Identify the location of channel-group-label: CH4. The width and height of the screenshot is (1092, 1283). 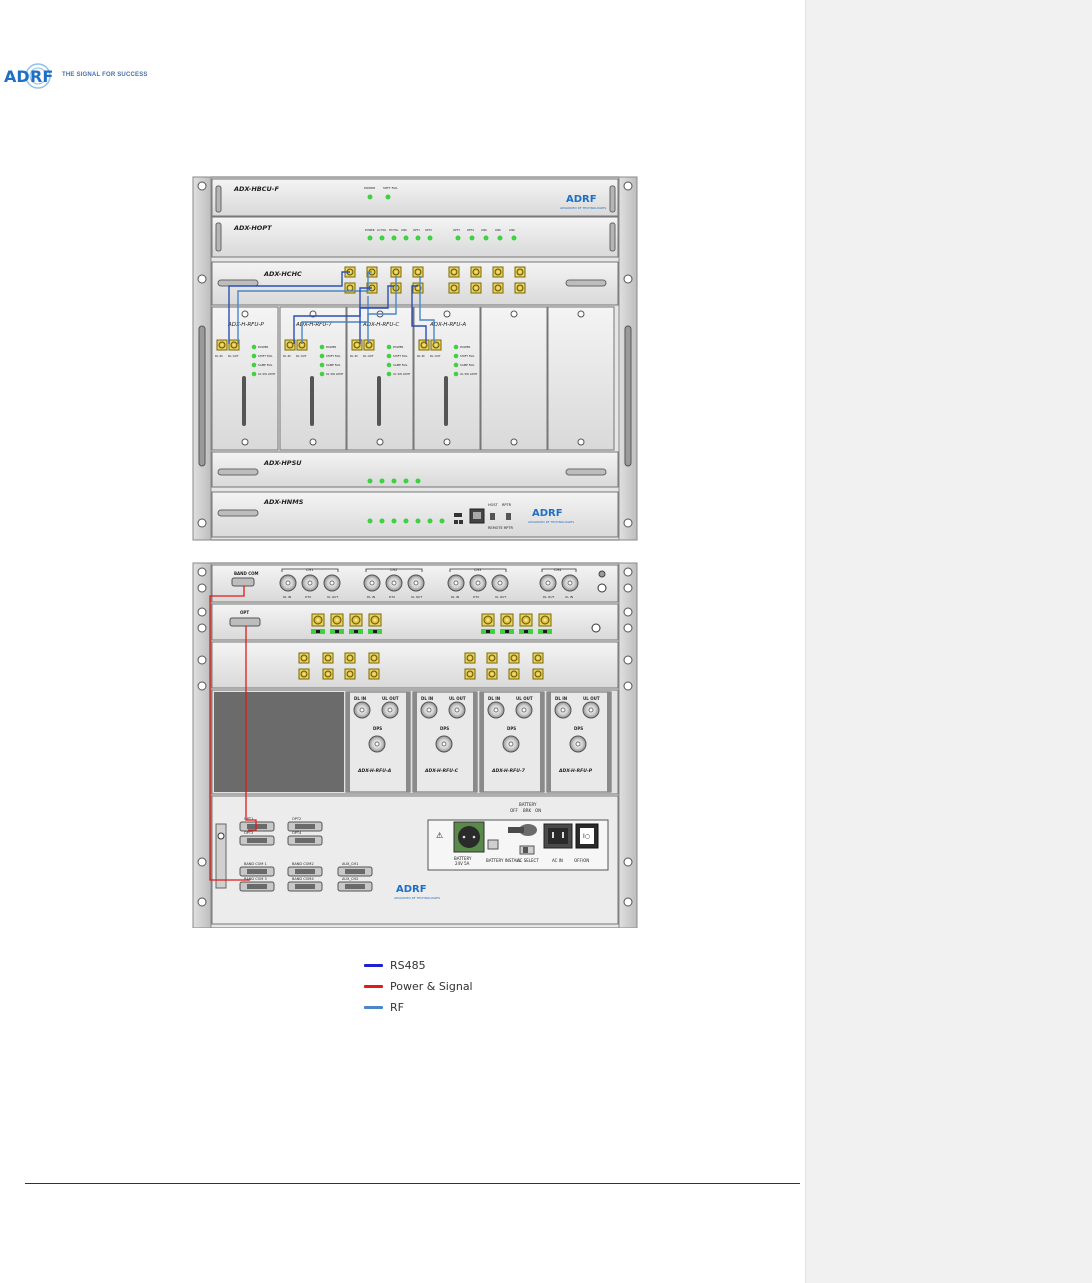
(558, 570).